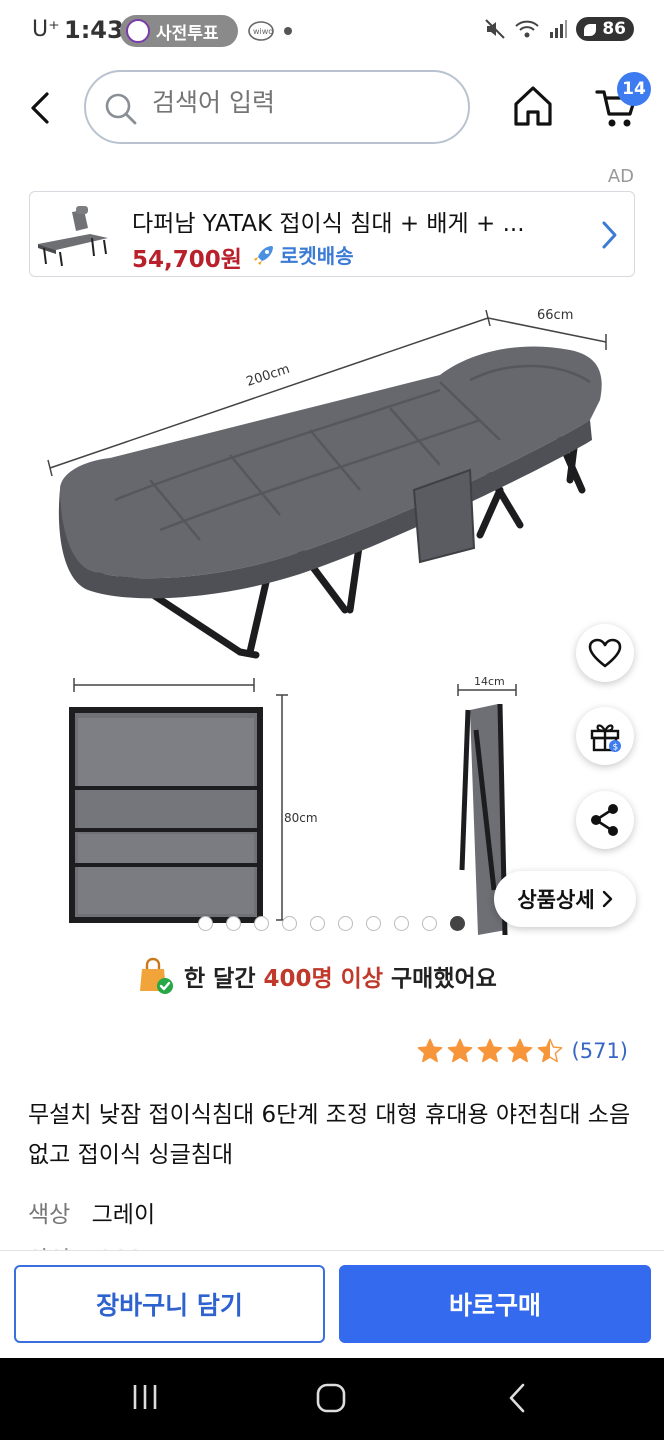 This screenshot has height=1440, width=664. I want to click on sponsored-product-card: 다퍼남 YATAK 접이식 침대 + 배게 + ... 54,700원 로켓배송, so click(332, 234).